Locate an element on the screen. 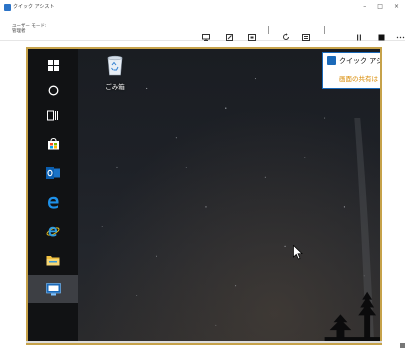  pen-icon is located at coordinates (229, 37).